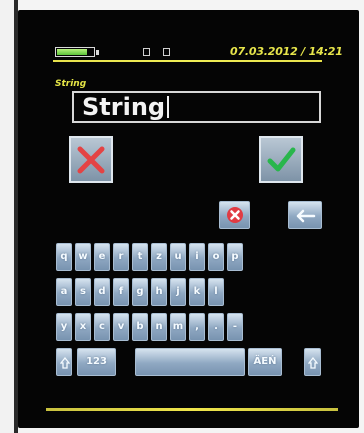  What do you see at coordinates (83, 257) in the screenshot?
I see `key-w: w` at bounding box center [83, 257].